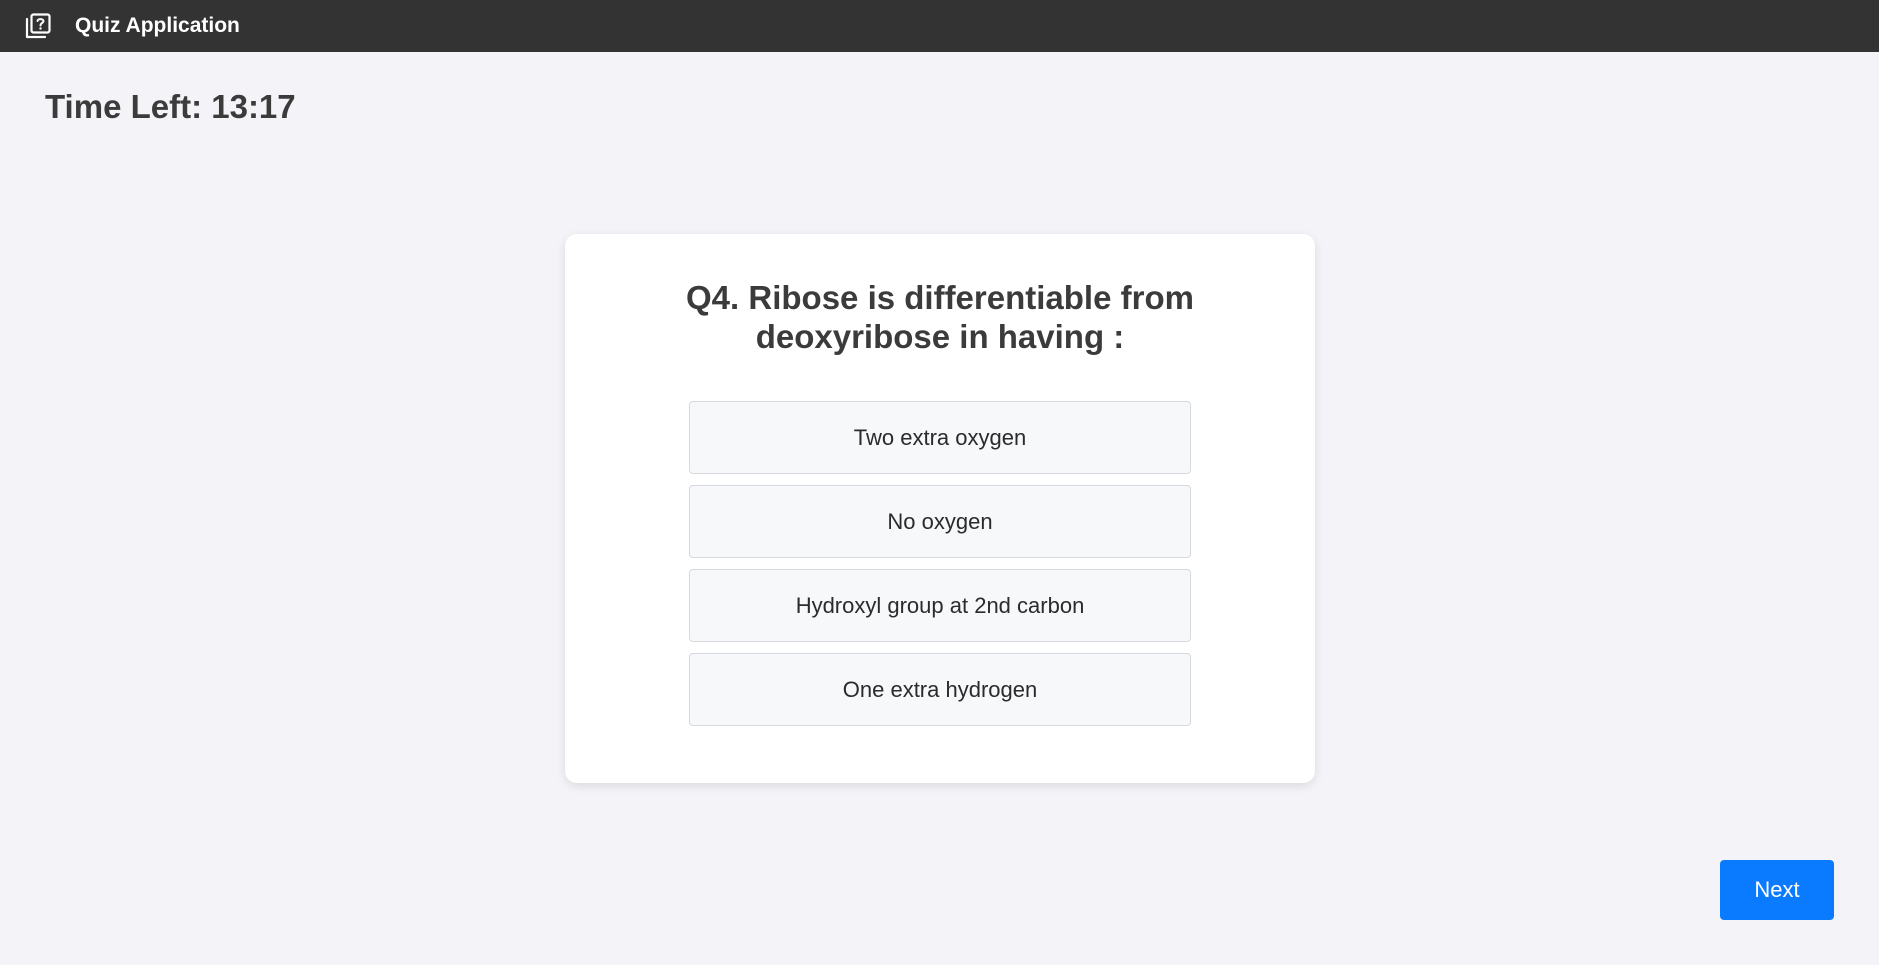 This screenshot has width=1879, height=965. What do you see at coordinates (38, 26) in the screenshot?
I see `quiz-question-icon` at bounding box center [38, 26].